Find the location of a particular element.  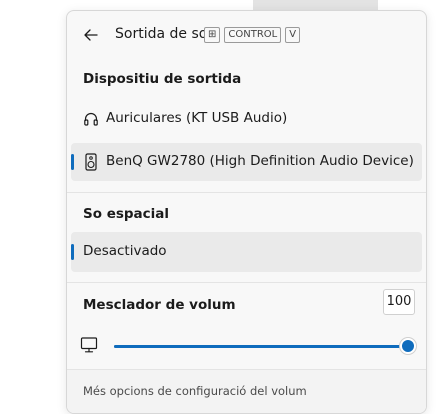

volume-mixer-heading: Mesclador de volum is located at coordinates (159, 305).